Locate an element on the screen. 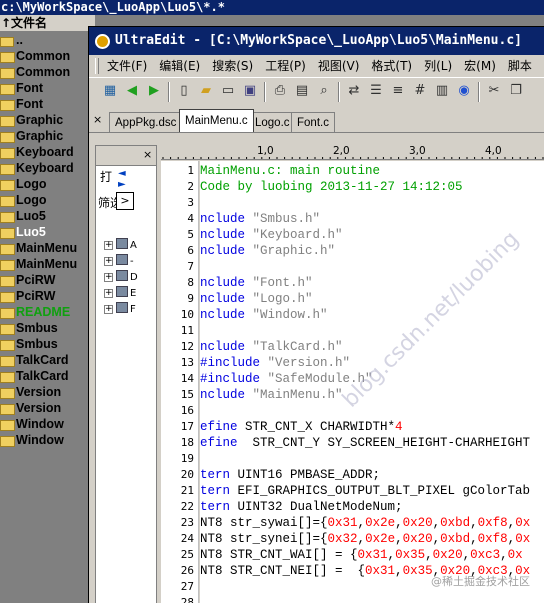 The image size is (544, 603). tree-node-icon is located at coordinates (122, 243).